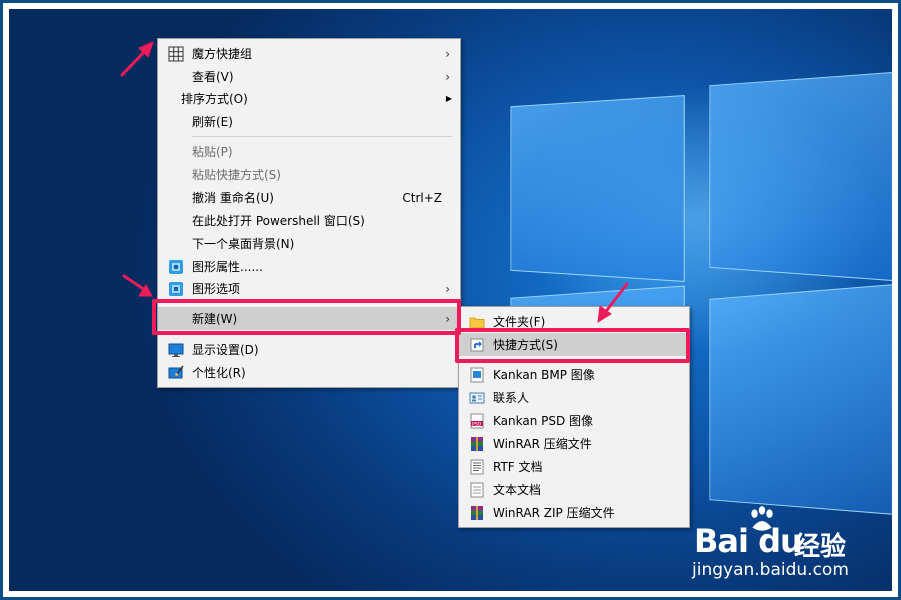 This screenshot has width=901, height=600. What do you see at coordinates (519, 321) in the screenshot?
I see `menu-item-label: 文件夹(F)` at bounding box center [519, 321].